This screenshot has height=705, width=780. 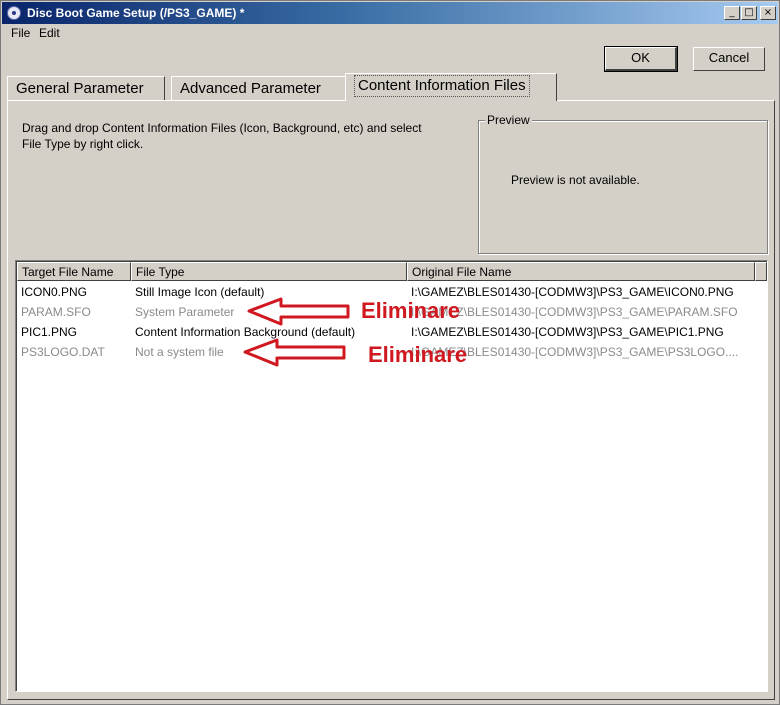 What do you see at coordinates (136, 13) in the screenshot?
I see `window-title: Disc Boot Game Setup (/PS3_GAME) *` at bounding box center [136, 13].